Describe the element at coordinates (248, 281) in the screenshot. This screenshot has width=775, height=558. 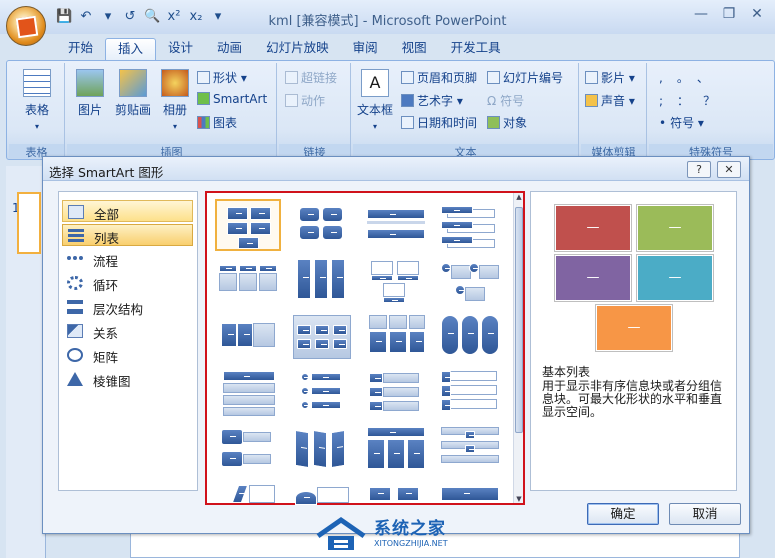
I see `layout-horizontal-bullet-list` at that location.